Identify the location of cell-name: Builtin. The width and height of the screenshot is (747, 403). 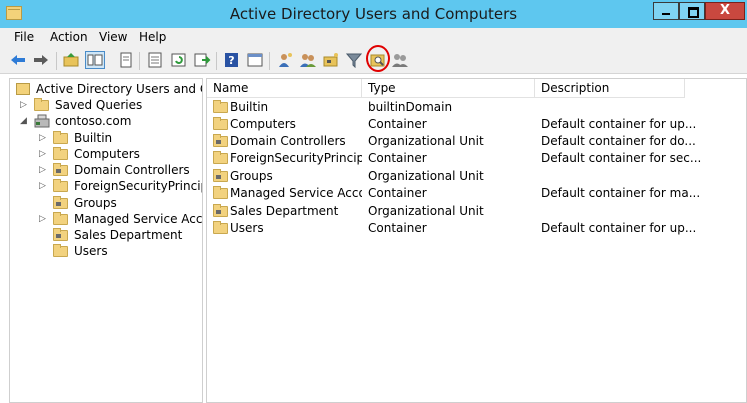
(249, 107).